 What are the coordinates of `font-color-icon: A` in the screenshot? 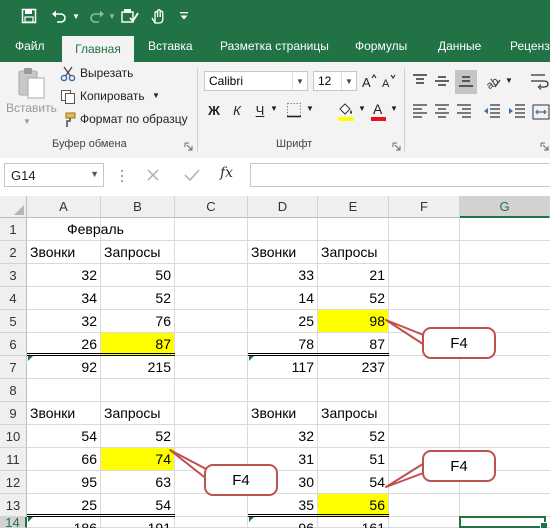 It's located at (379, 111).